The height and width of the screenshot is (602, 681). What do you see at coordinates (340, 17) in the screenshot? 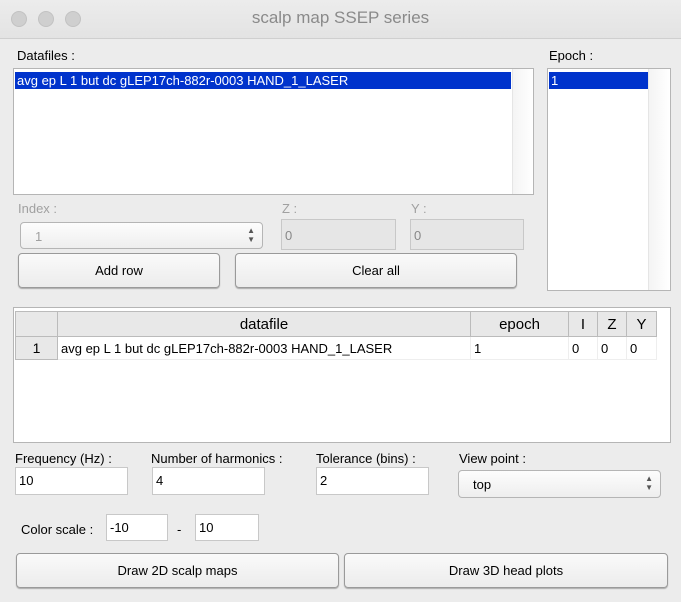
I see `window-title: scalp map SSEP series` at bounding box center [340, 17].